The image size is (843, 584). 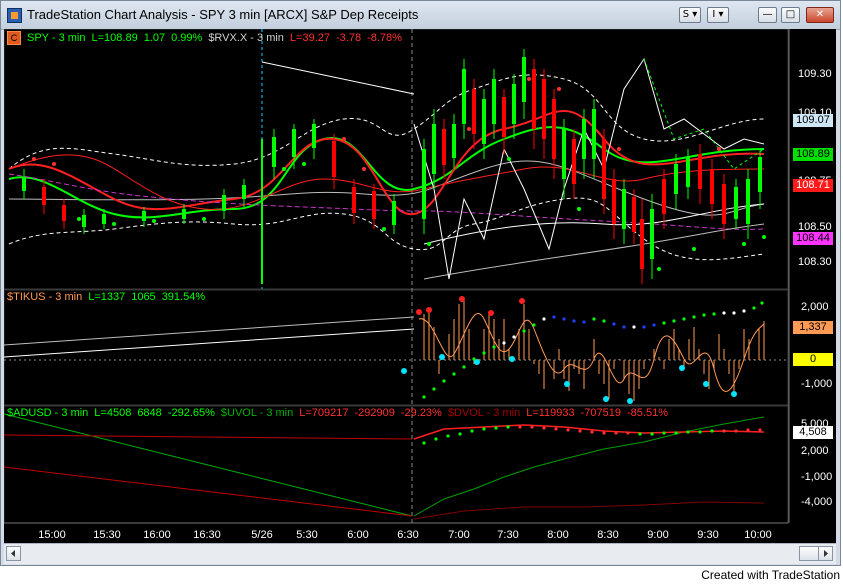 I want to click on scroll-left-button, so click(x=13, y=553).